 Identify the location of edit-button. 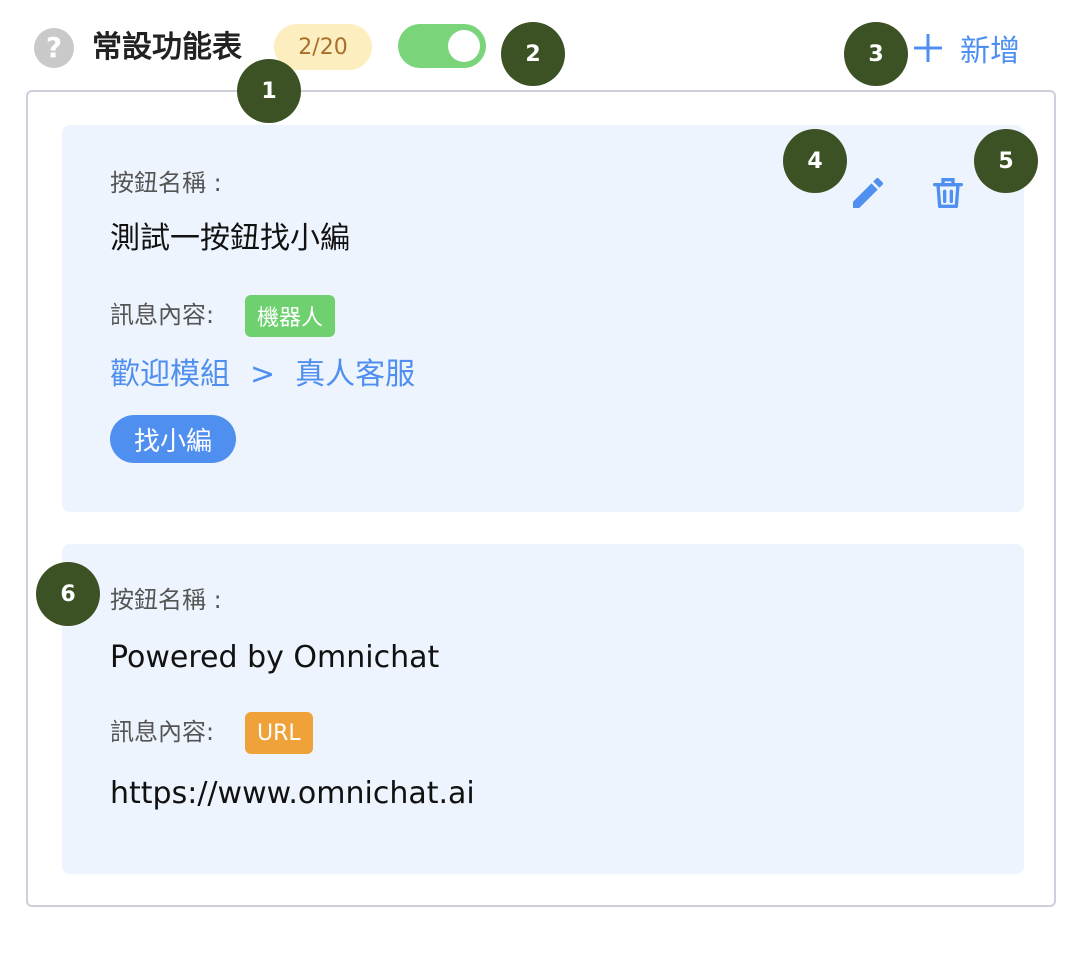
(868, 193).